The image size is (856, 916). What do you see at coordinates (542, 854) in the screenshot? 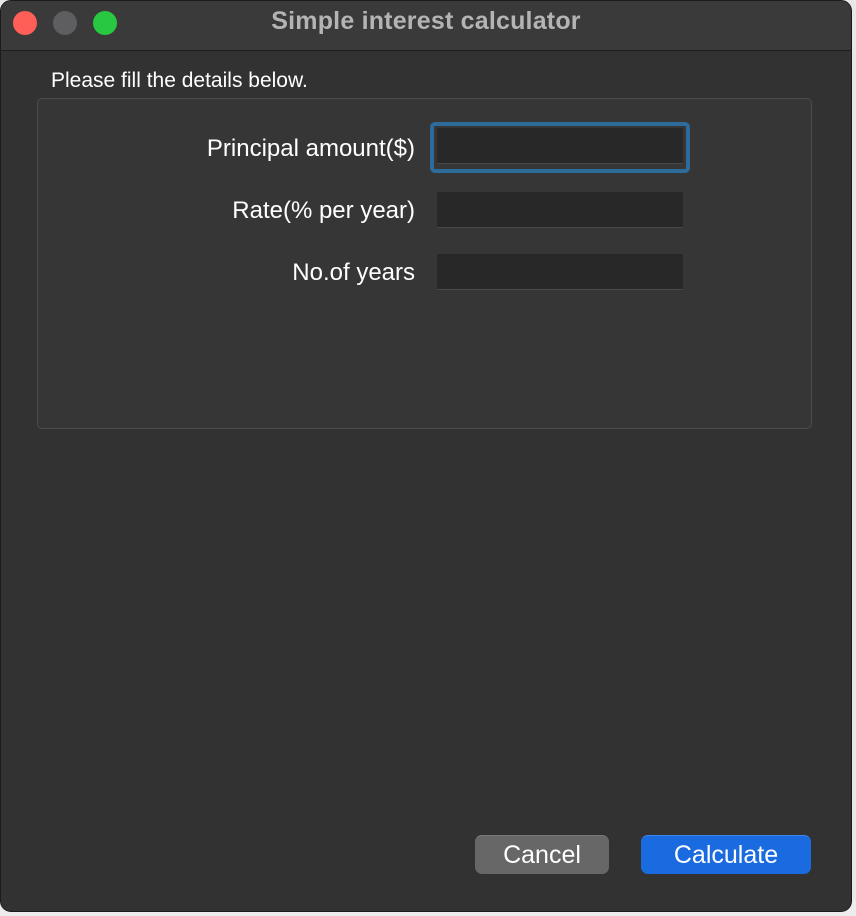
I see `cancel-button: Cancel` at bounding box center [542, 854].